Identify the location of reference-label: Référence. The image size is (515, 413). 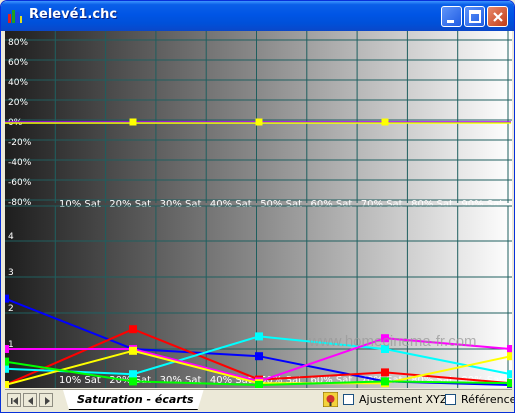
(488, 399).